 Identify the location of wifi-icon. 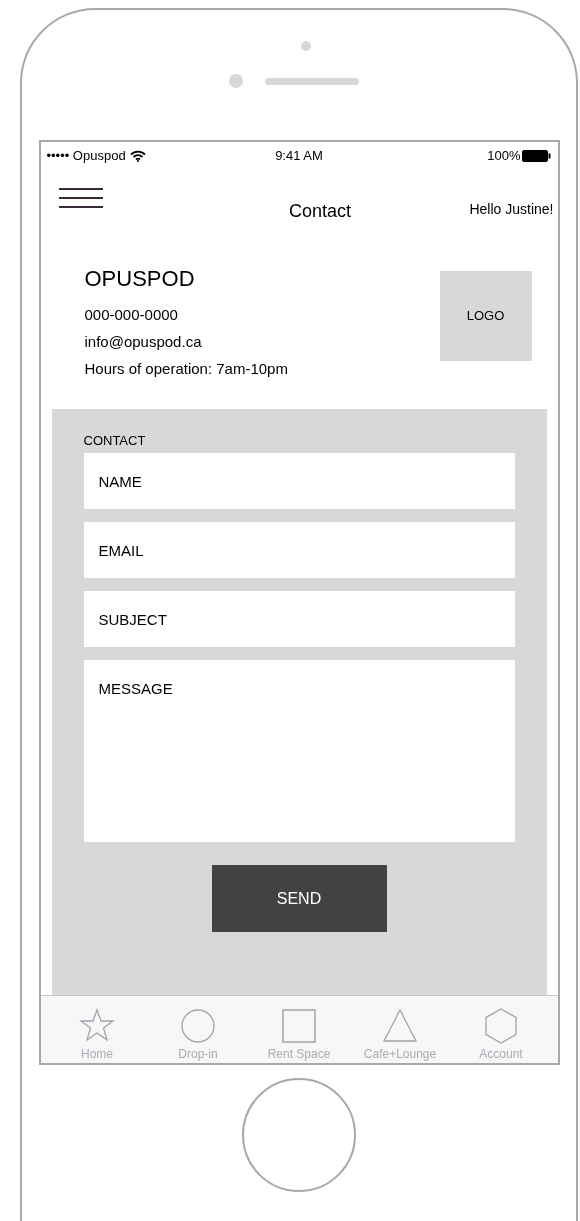
(137, 156).